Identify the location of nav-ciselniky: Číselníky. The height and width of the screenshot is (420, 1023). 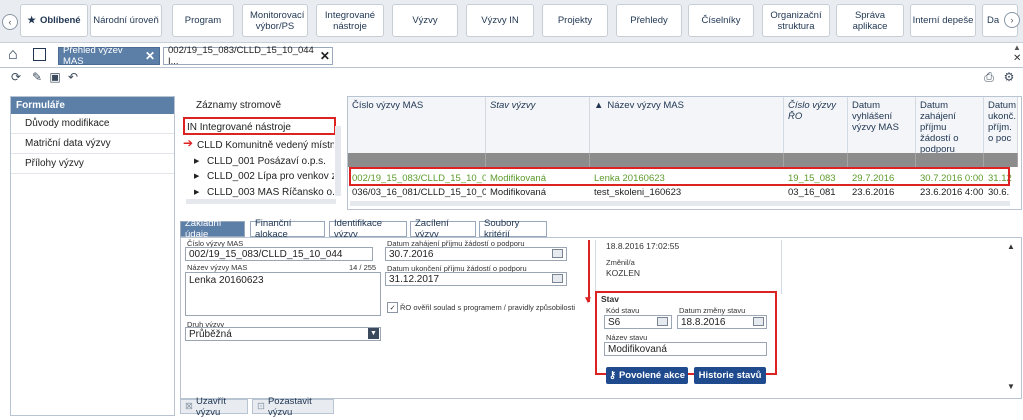
(721, 20).